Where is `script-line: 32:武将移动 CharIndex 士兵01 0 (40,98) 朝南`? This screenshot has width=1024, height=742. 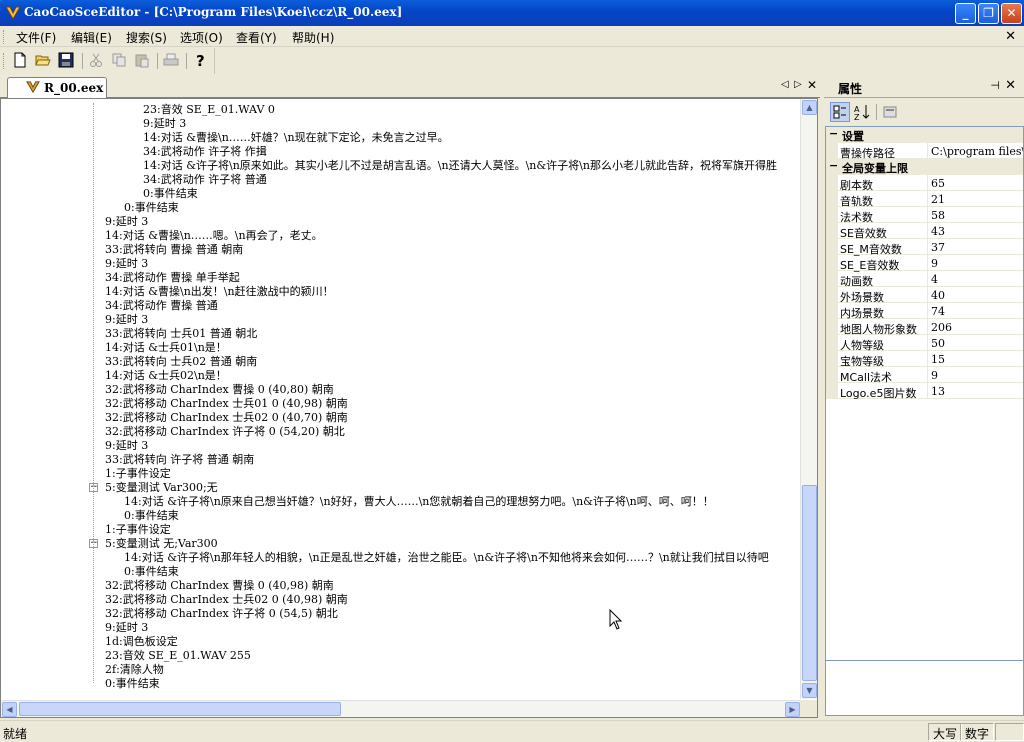 script-line: 32:武将移动 CharIndex 士兵01 0 (40,98) 朝南 is located at coordinates (226, 404).